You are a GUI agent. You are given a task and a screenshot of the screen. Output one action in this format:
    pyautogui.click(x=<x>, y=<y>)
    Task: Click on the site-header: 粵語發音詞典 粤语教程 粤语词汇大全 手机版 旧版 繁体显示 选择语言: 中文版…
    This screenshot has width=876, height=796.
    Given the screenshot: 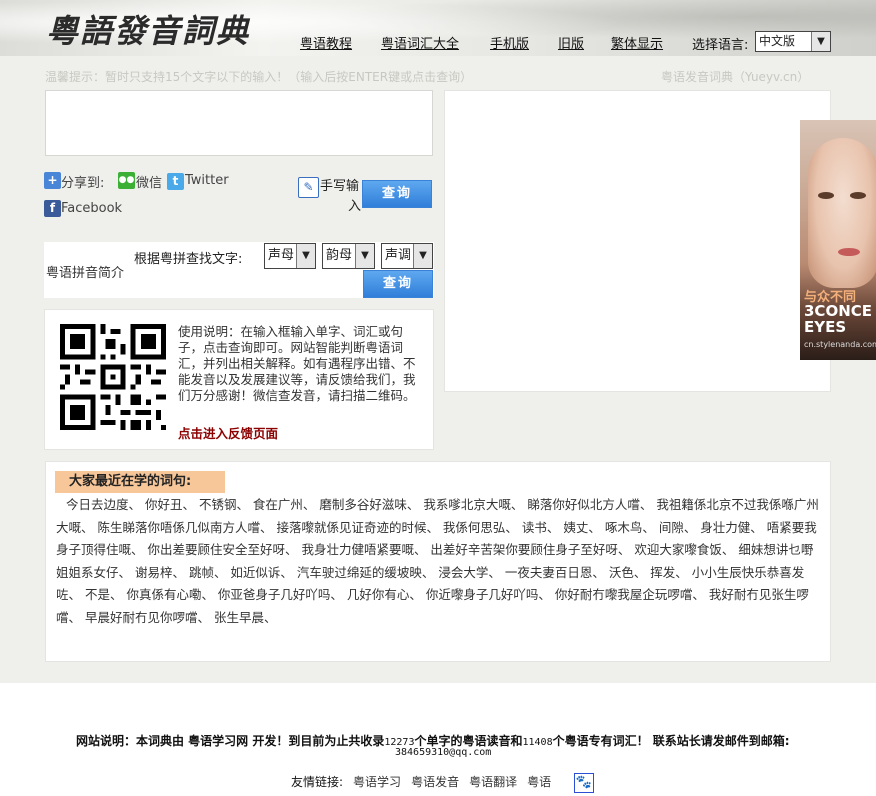 What is the action you would take?
    pyautogui.click(x=438, y=28)
    